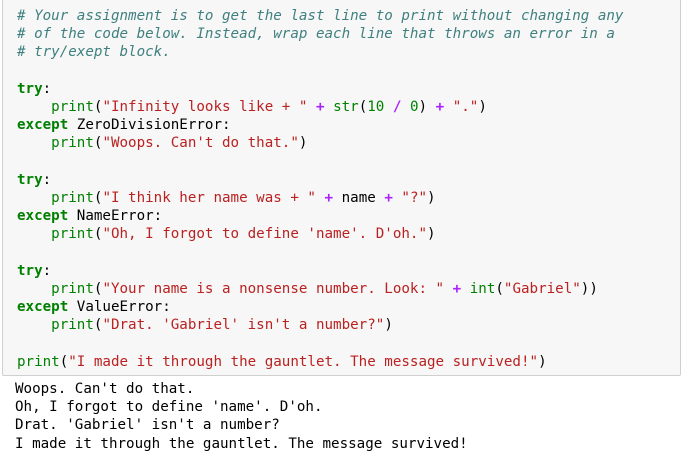 The height and width of the screenshot is (465, 685). Describe the element at coordinates (205, 106) in the screenshot. I see `code-token: "Infinity looks like + "` at that location.